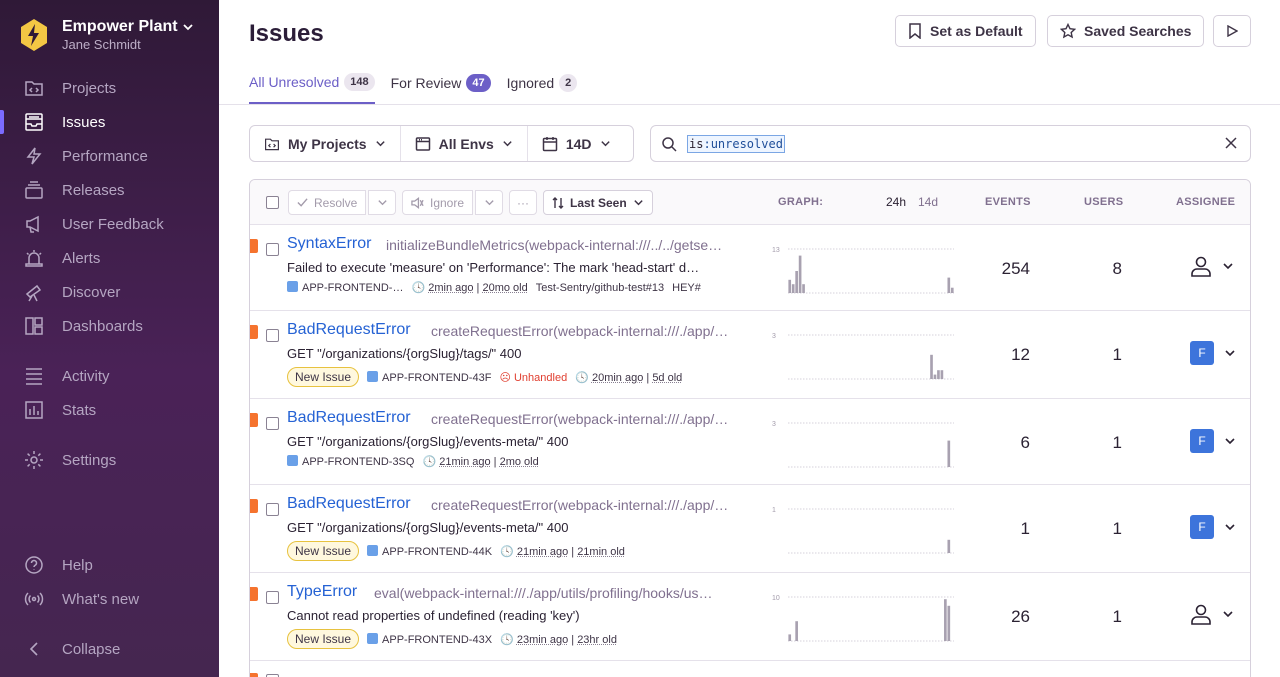 The width and height of the screenshot is (1280, 677). I want to click on nav-collapse: Collapse, so click(109, 649).